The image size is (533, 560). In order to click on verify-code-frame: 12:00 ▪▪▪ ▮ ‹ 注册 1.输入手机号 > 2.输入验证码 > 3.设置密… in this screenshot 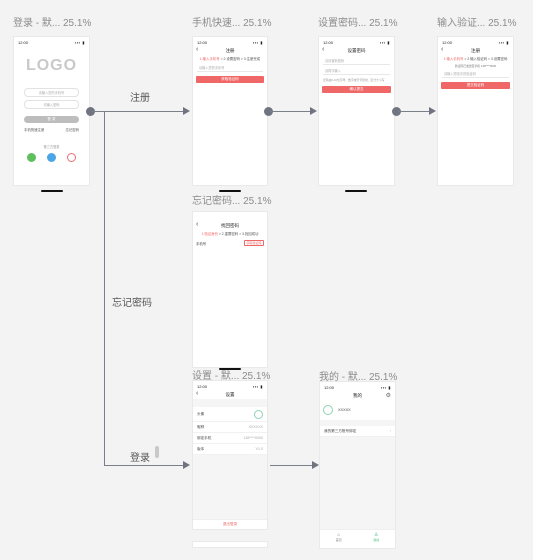, I will do `click(475, 111)`.